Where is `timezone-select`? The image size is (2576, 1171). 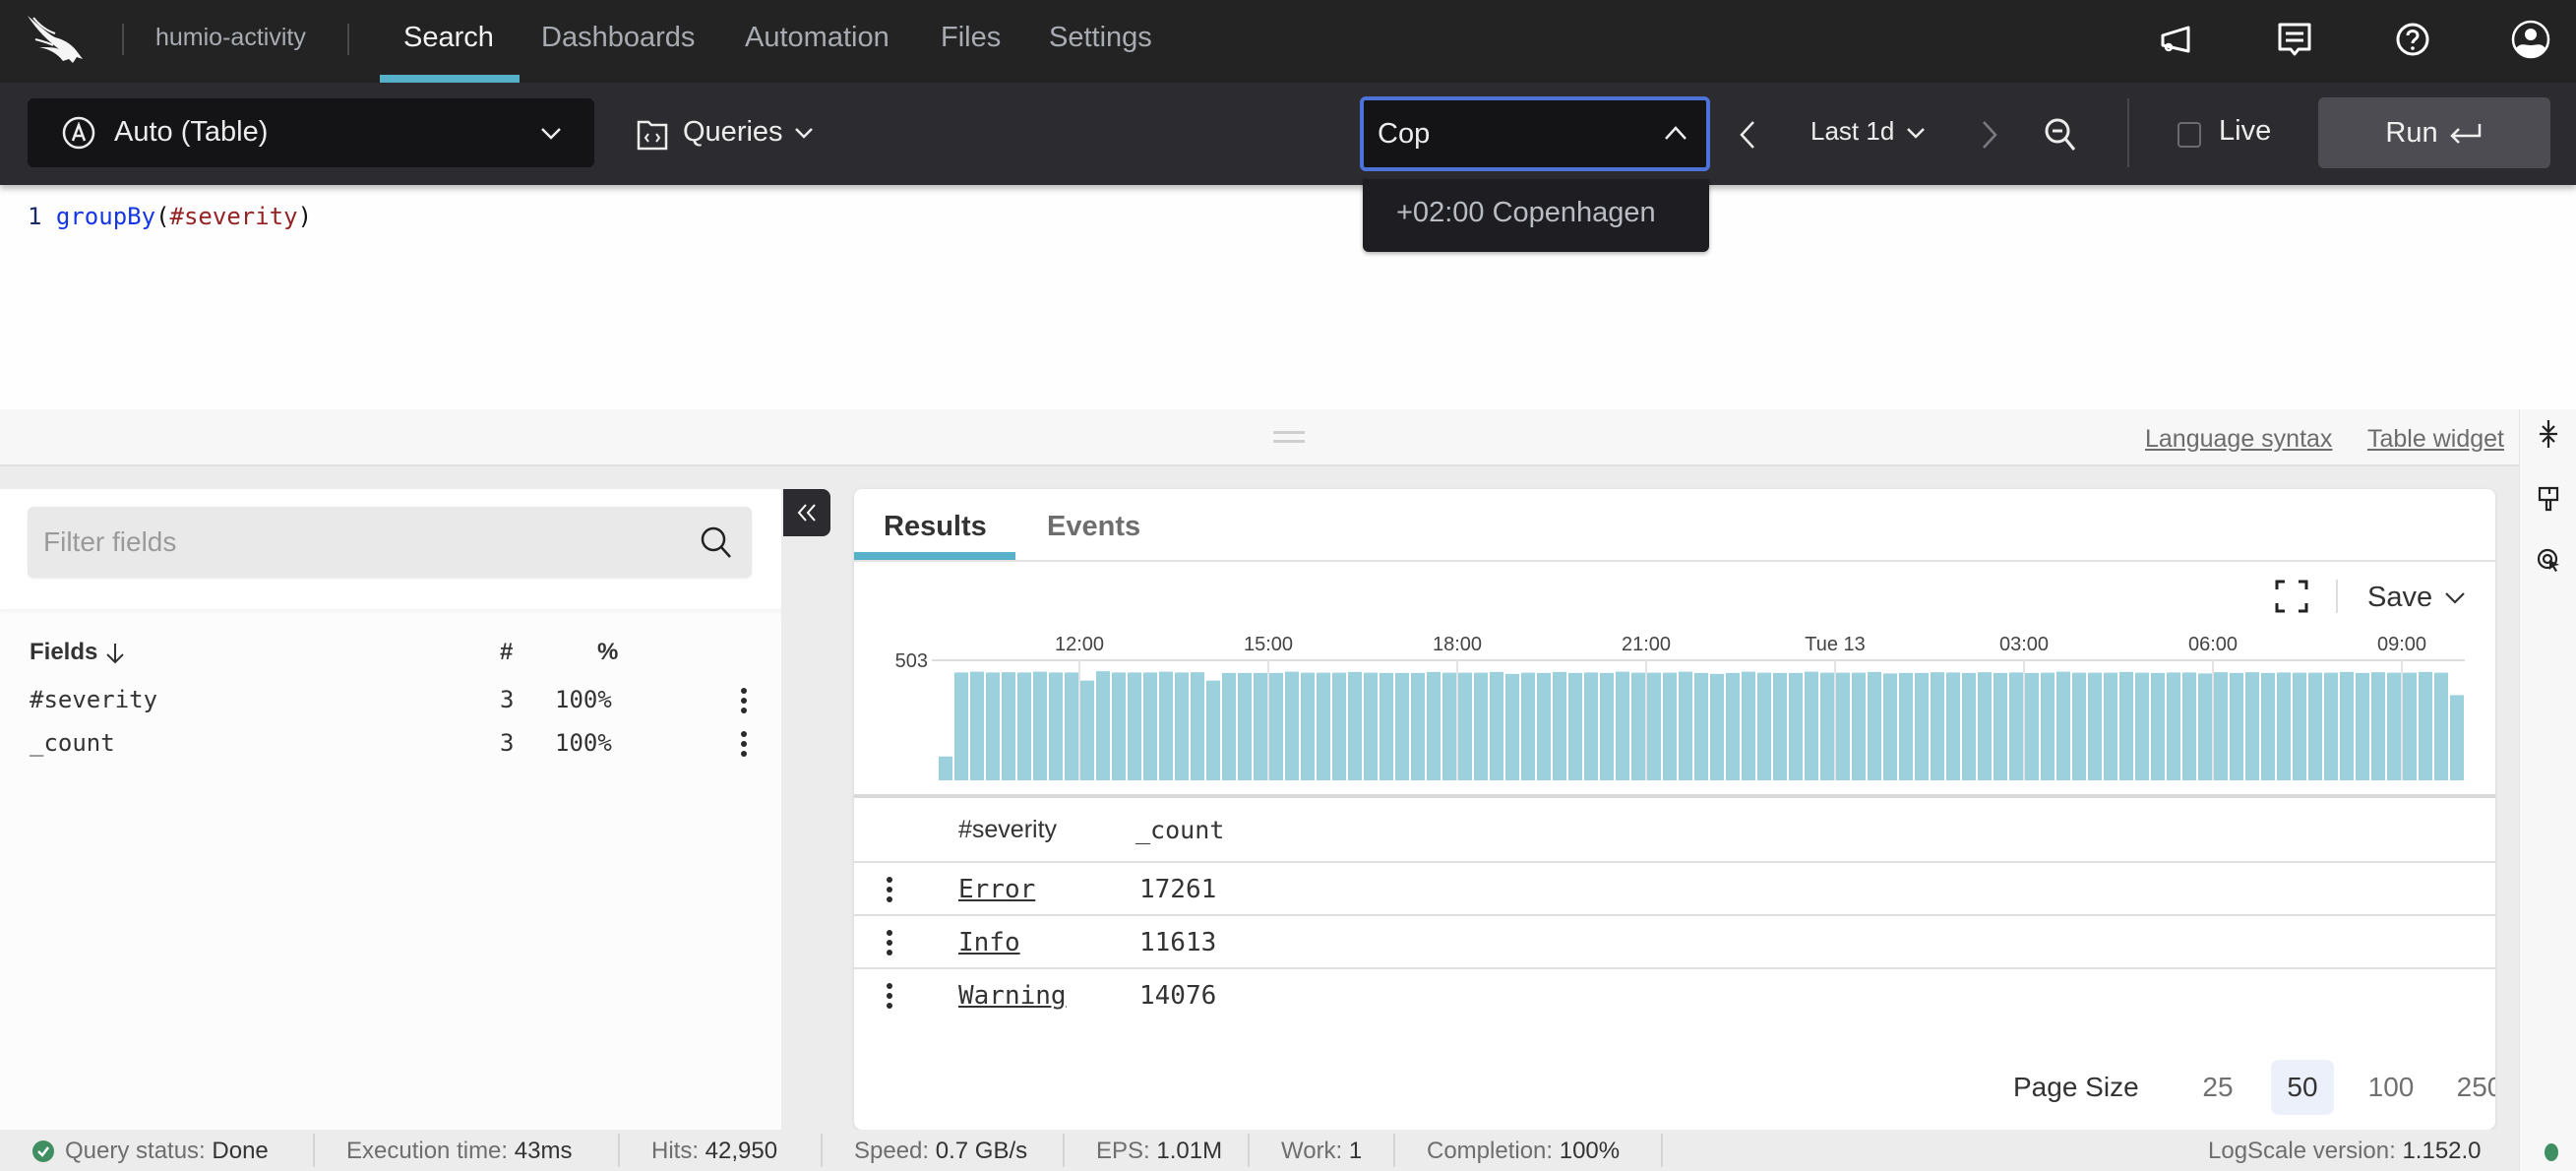
timezone-select is located at coordinates (1535, 133).